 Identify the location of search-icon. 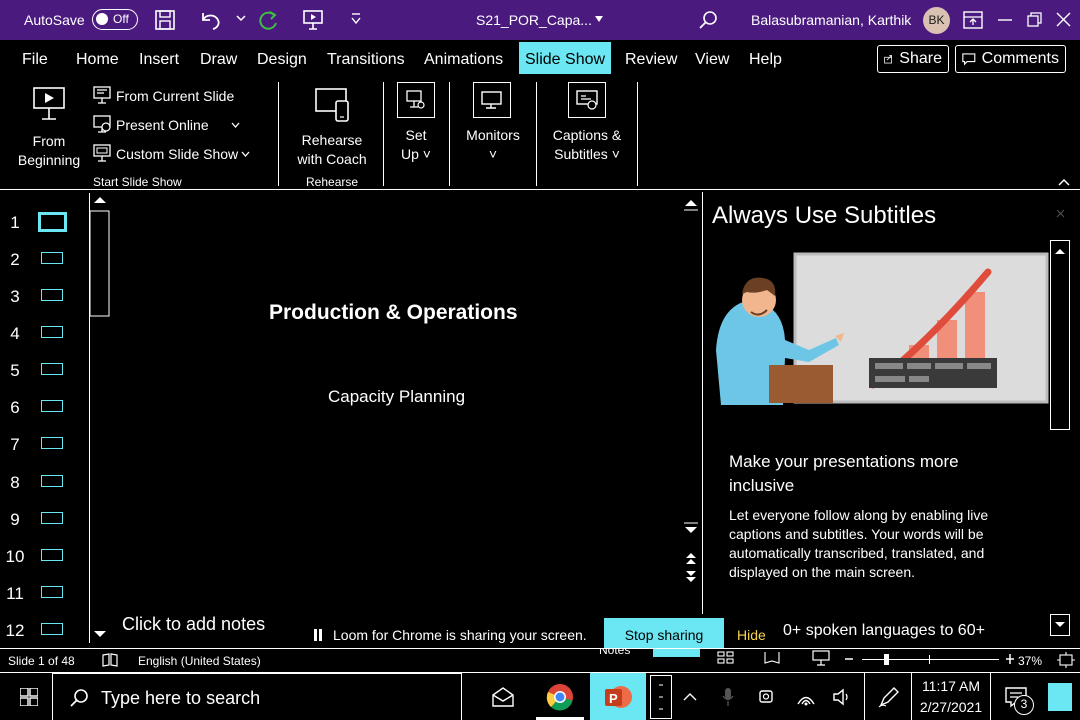
(708, 20).